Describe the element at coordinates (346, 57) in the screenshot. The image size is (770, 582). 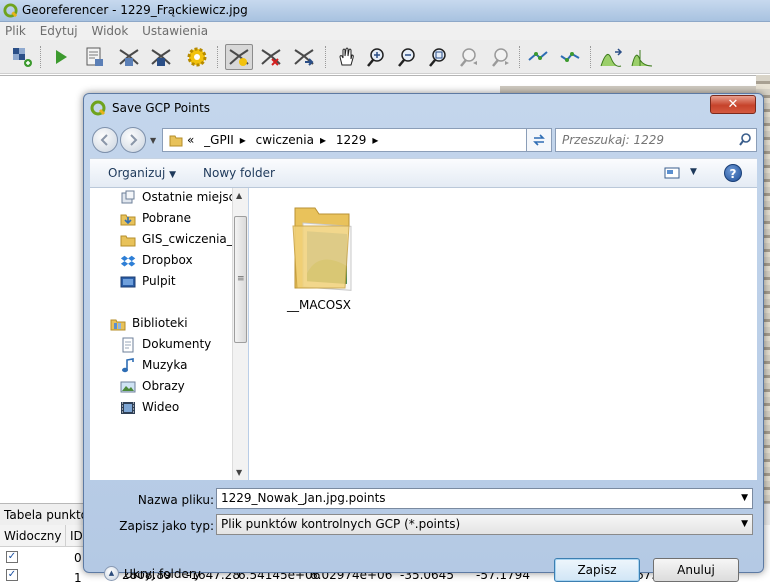
I see `pan-button` at that location.